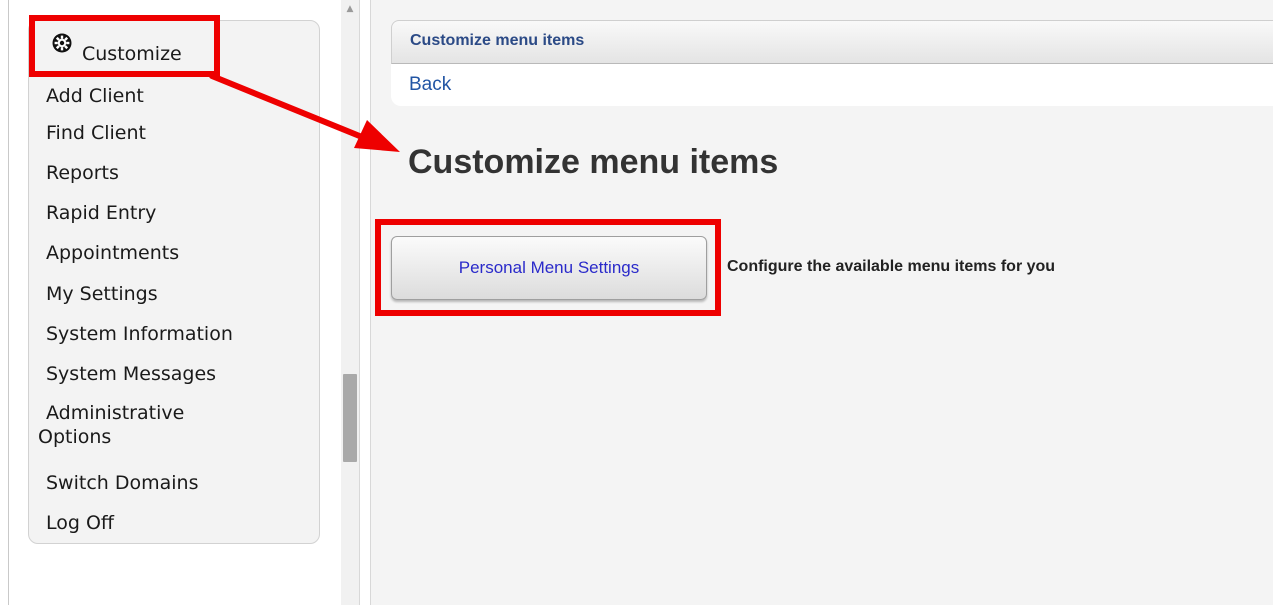 This screenshot has height=605, width=1273. Describe the element at coordinates (101, 213) in the screenshot. I see `sidebar-item-rapid-entry: Rapid Entry` at that location.